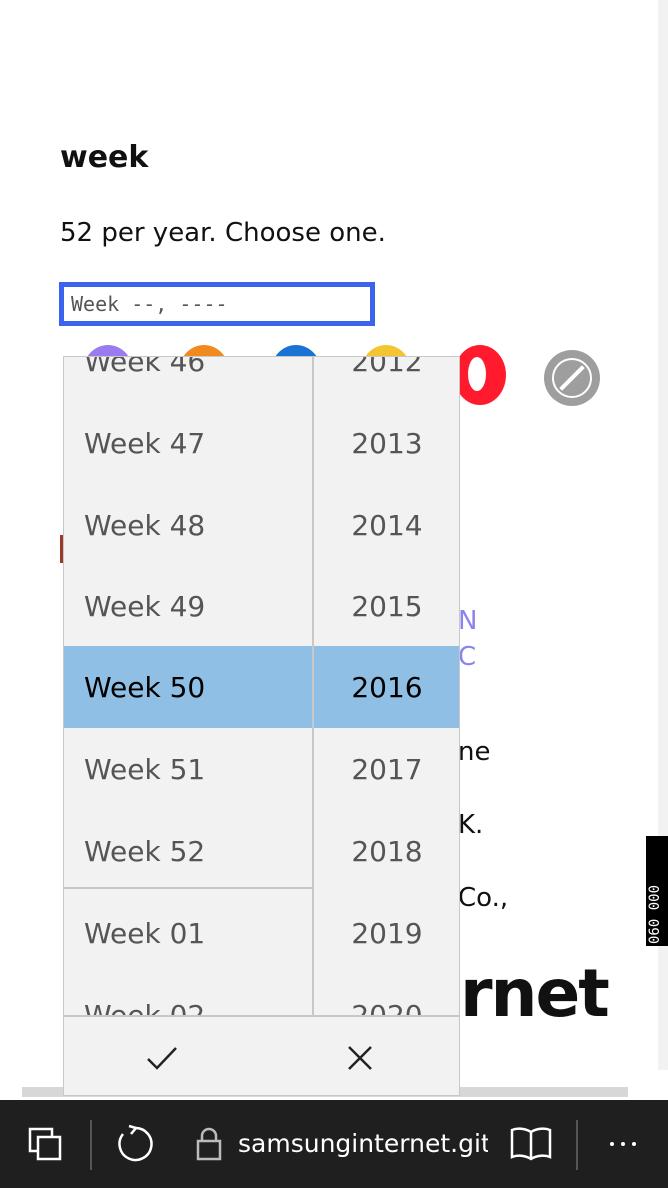 The width and height of the screenshot is (668, 1188). What do you see at coordinates (363, 1144) in the screenshot?
I see `address-bar-url: samsunginternet.gitl` at bounding box center [363, 1144].